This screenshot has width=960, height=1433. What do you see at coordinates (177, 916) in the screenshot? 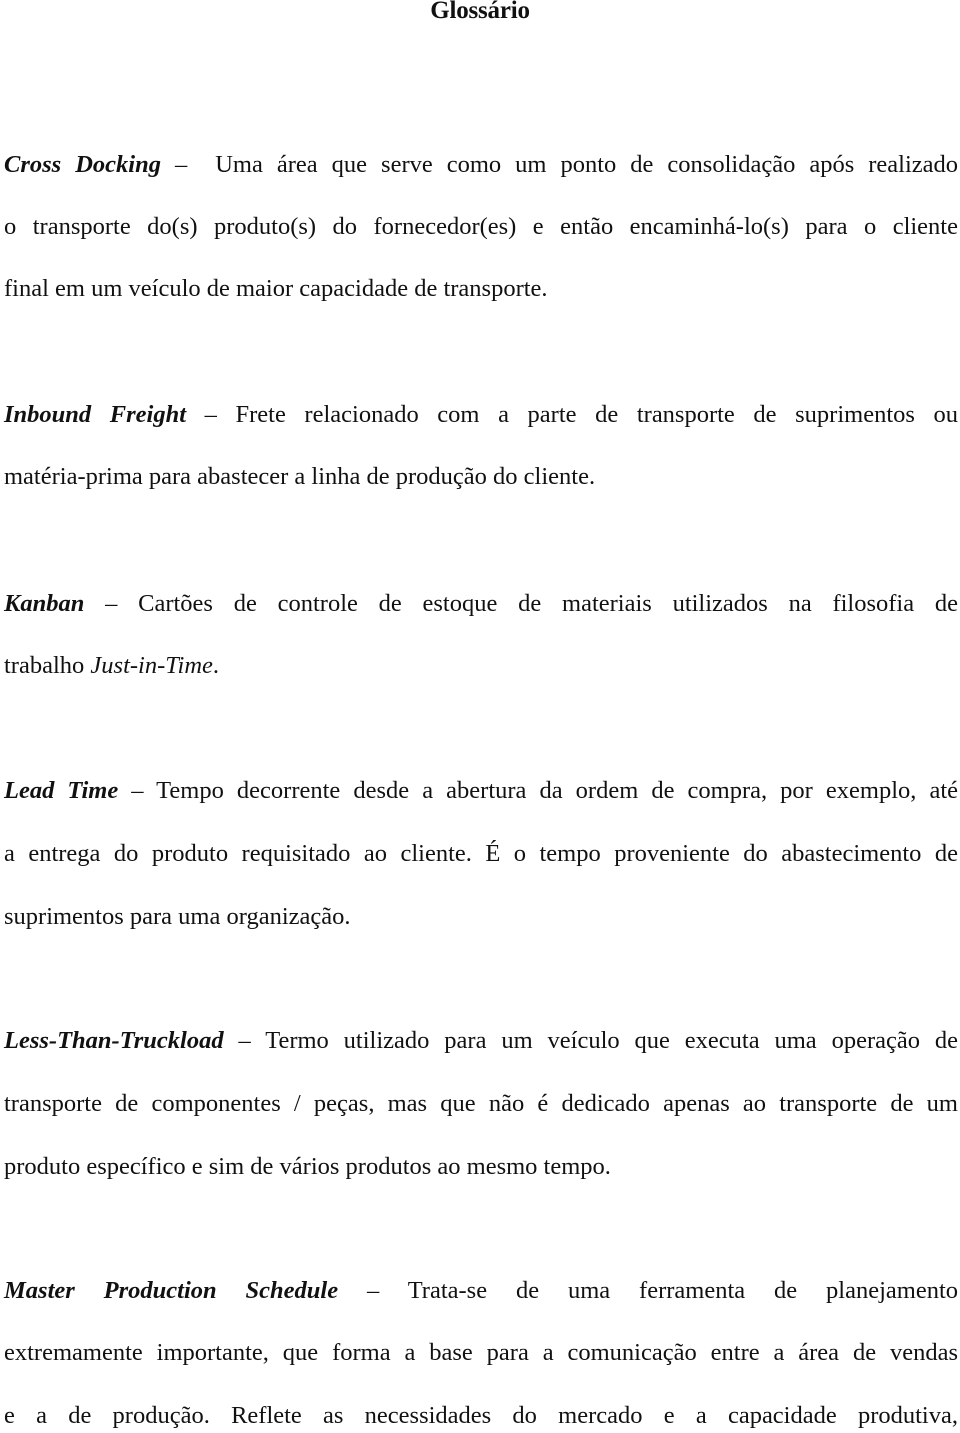
I see `definition-text: suprimentos para uma organização.` at bounding box center [177, 916].